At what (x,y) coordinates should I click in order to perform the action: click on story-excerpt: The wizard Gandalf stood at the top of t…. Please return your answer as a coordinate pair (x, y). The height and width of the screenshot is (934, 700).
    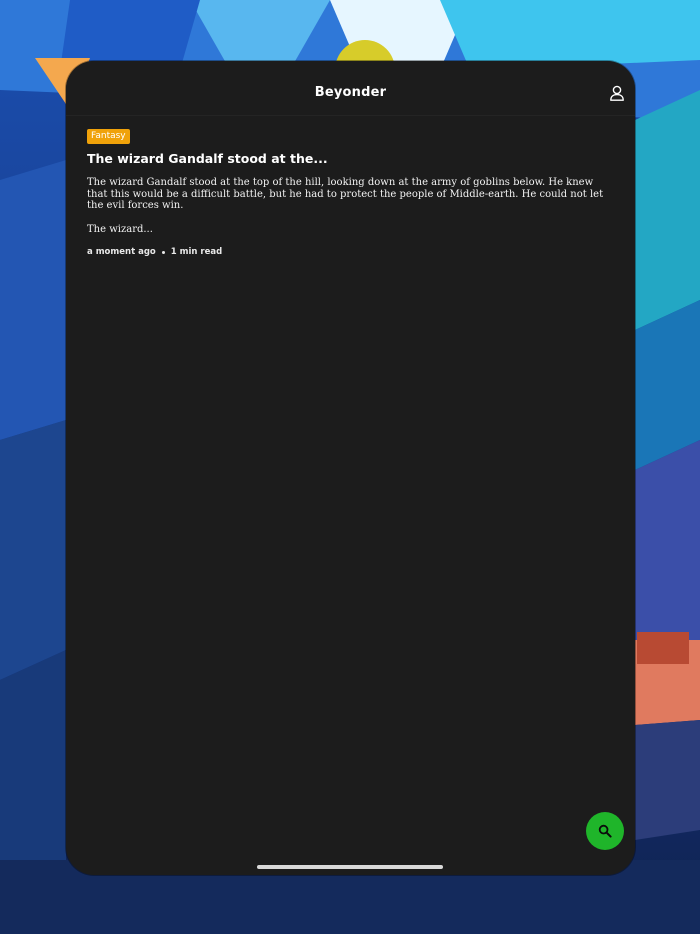
    Looking at the image, I should click on (345, 194).